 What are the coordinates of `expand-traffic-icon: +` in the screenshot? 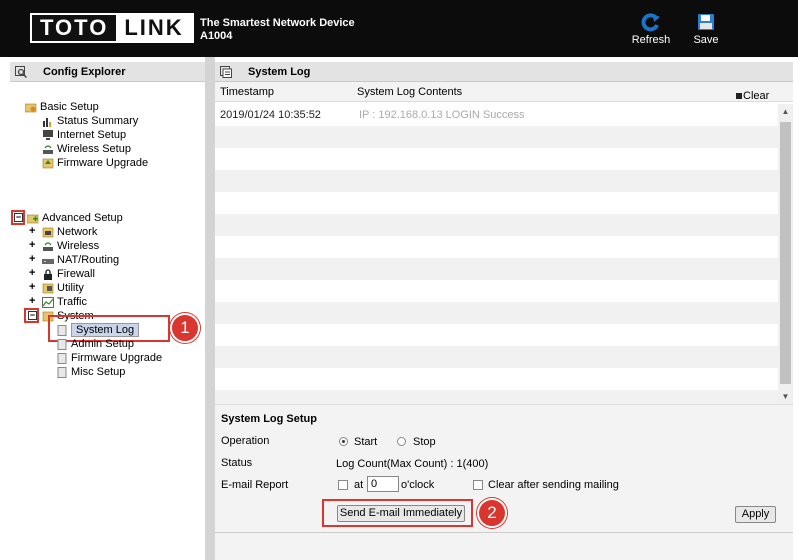 It's located at (32, 301).